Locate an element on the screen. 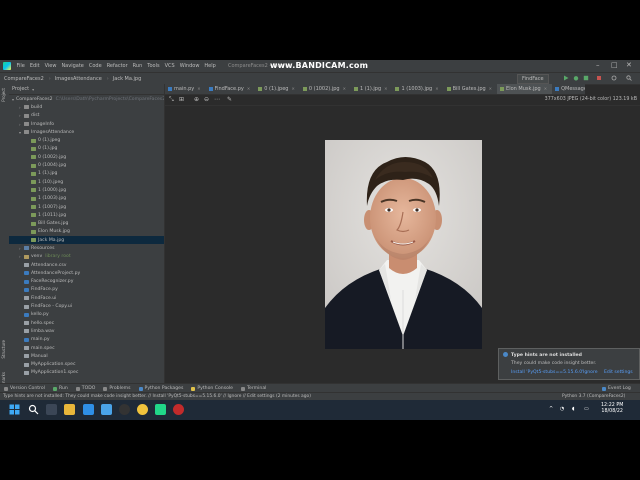 The height and width of the screenshot is (480, 640). taskbar-clock: 12:22 PM 18/08/22 is located at coordinates (612, 409).